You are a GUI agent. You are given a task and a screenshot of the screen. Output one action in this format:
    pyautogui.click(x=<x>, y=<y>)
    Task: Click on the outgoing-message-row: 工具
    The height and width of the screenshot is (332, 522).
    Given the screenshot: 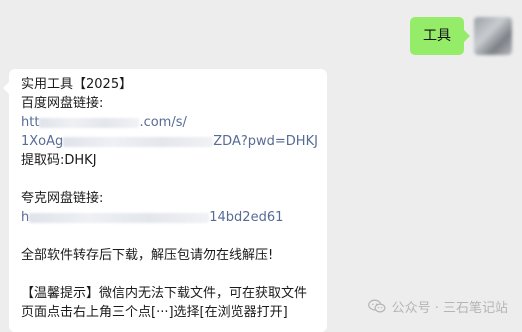 What is the action you would take?
    pyautogui.click(x=461, y=36)
    